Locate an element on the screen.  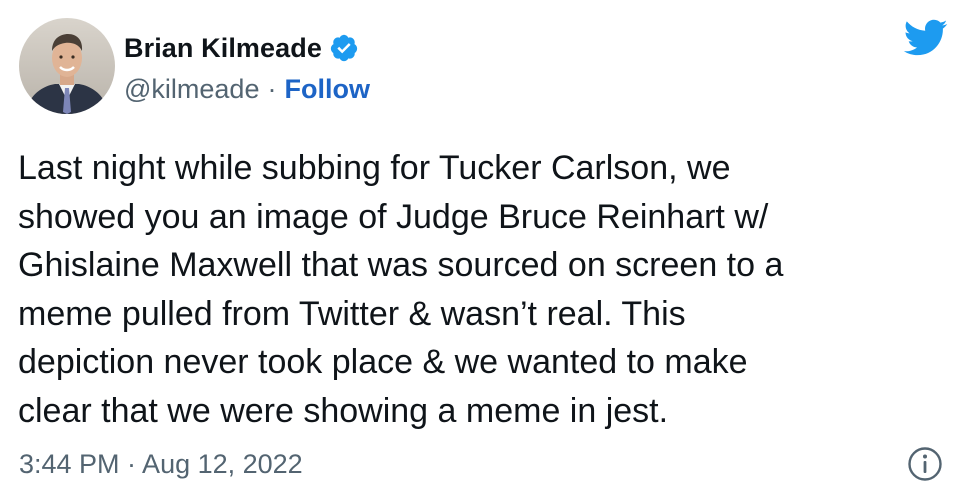
display-name-row: Brian Kilmeade is located at coordinates (247, 48).